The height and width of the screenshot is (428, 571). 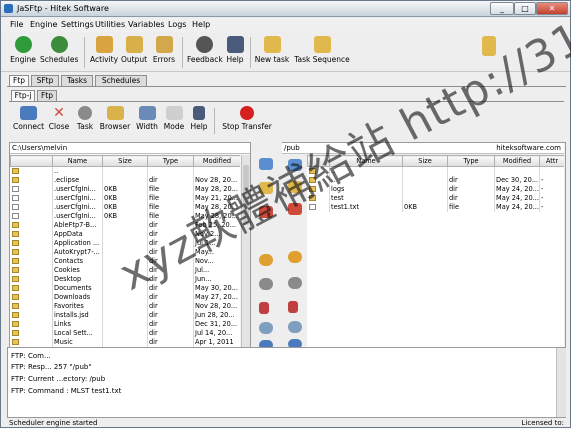 What do you see at coordinates (104, 52) in the screenshot?
I see `activity-button: Activity` at bounding box center [104, 52].